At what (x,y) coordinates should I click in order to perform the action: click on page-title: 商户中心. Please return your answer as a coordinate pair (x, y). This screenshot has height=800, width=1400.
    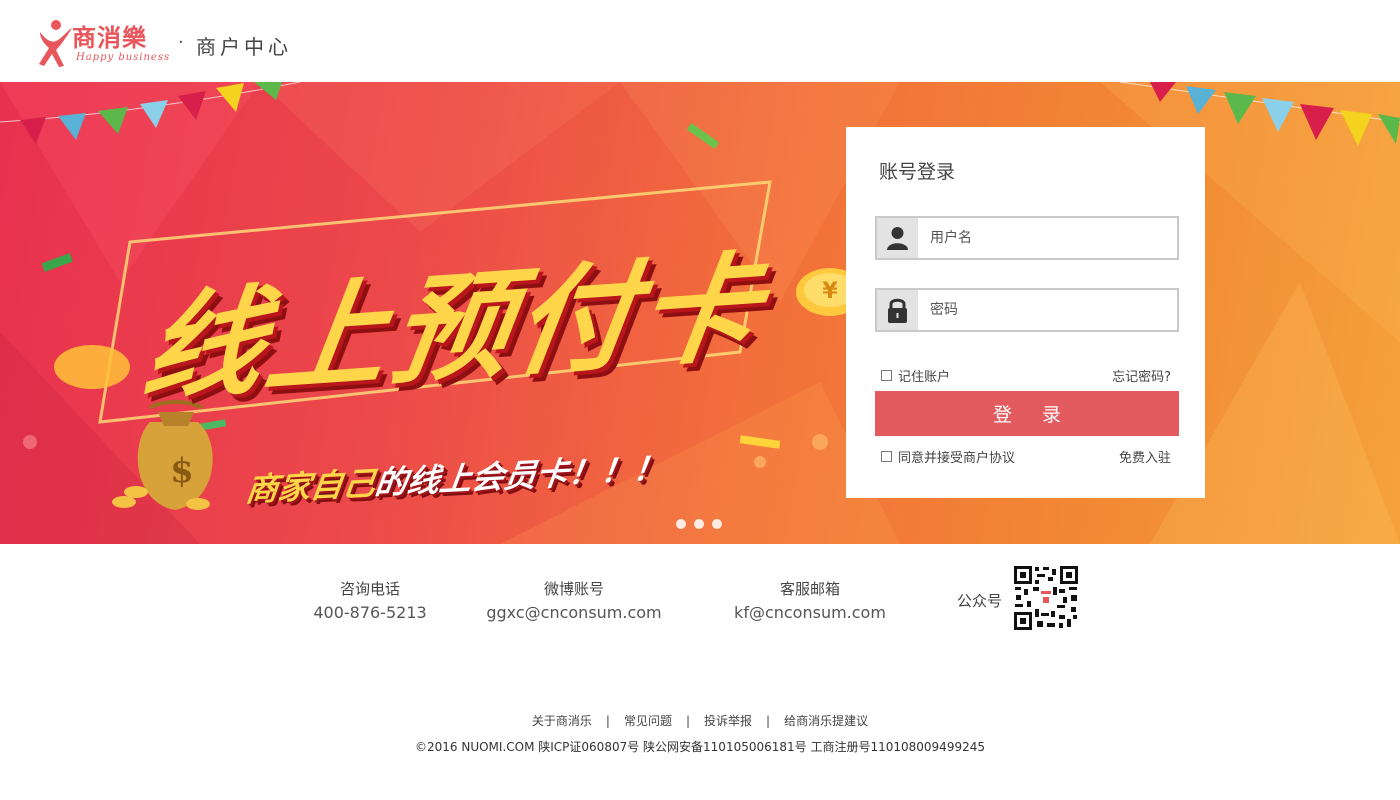
    Looking at the image, I should click on (244, 47).